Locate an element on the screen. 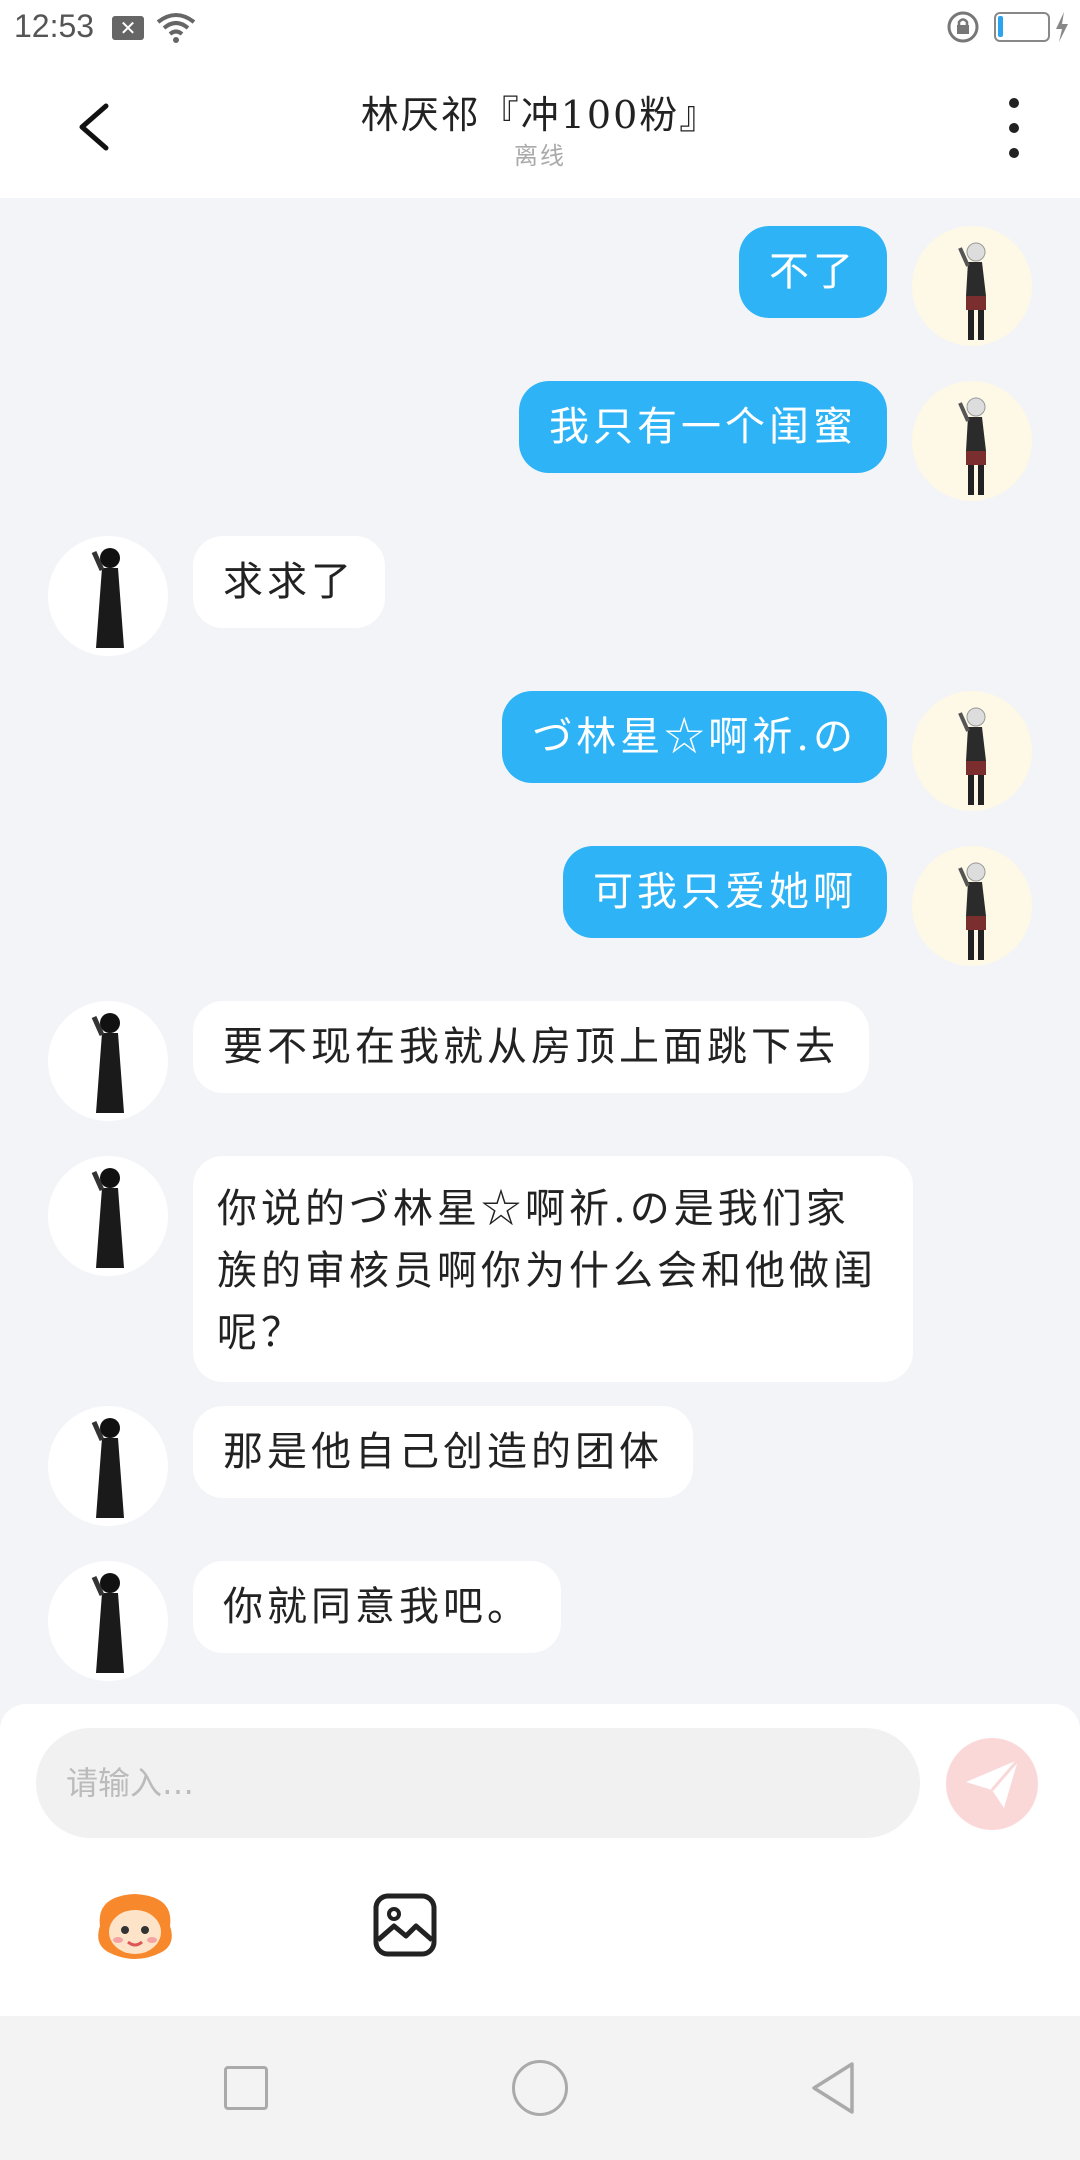 This screenshot has width=1080, height=2160. more-vertical-icon is located at coordinates (1014, 128).